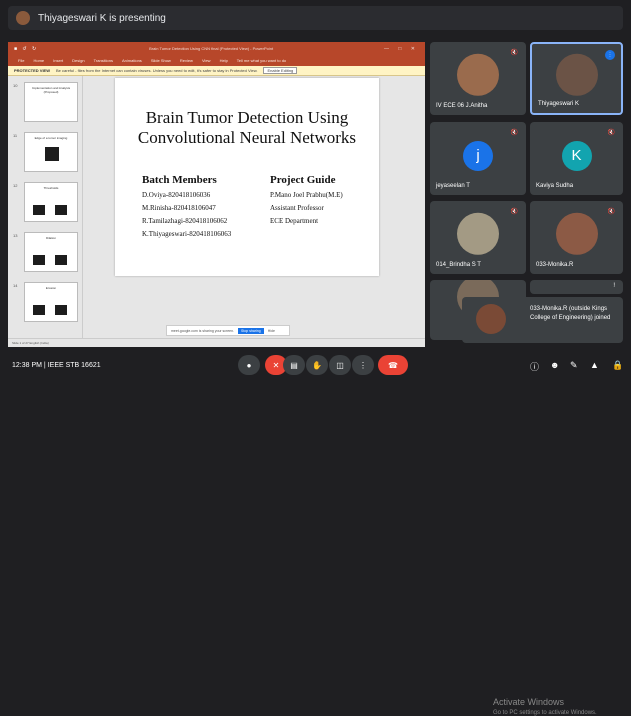 This screenshot has width=631, height=716. Describe the element at coordinates (534, 366) in the screenshot. I see `info-icon: ⓘ` at that location.